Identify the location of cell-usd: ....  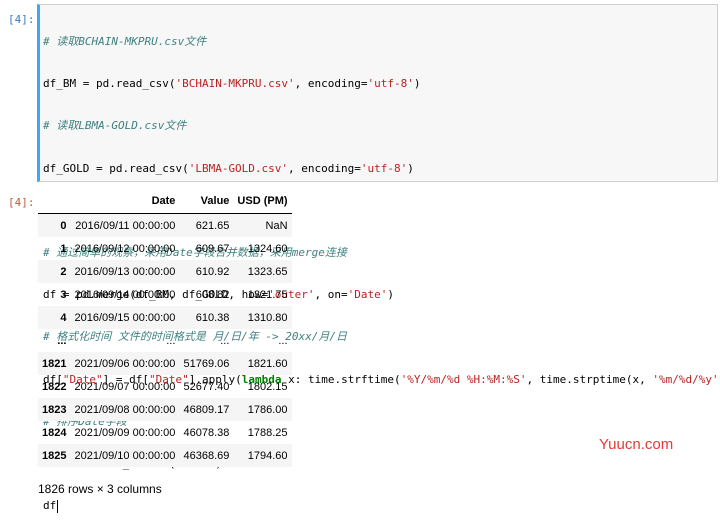
(283, 340).